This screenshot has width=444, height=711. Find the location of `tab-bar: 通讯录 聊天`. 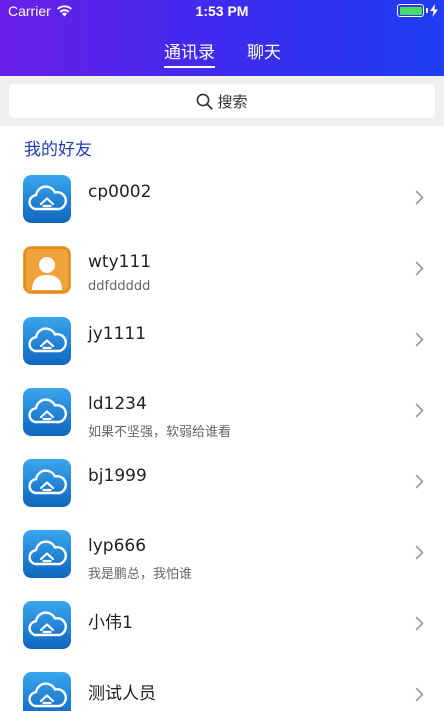

tab-bar: 通讯录 聊天 is located at coordinates (222, 53).